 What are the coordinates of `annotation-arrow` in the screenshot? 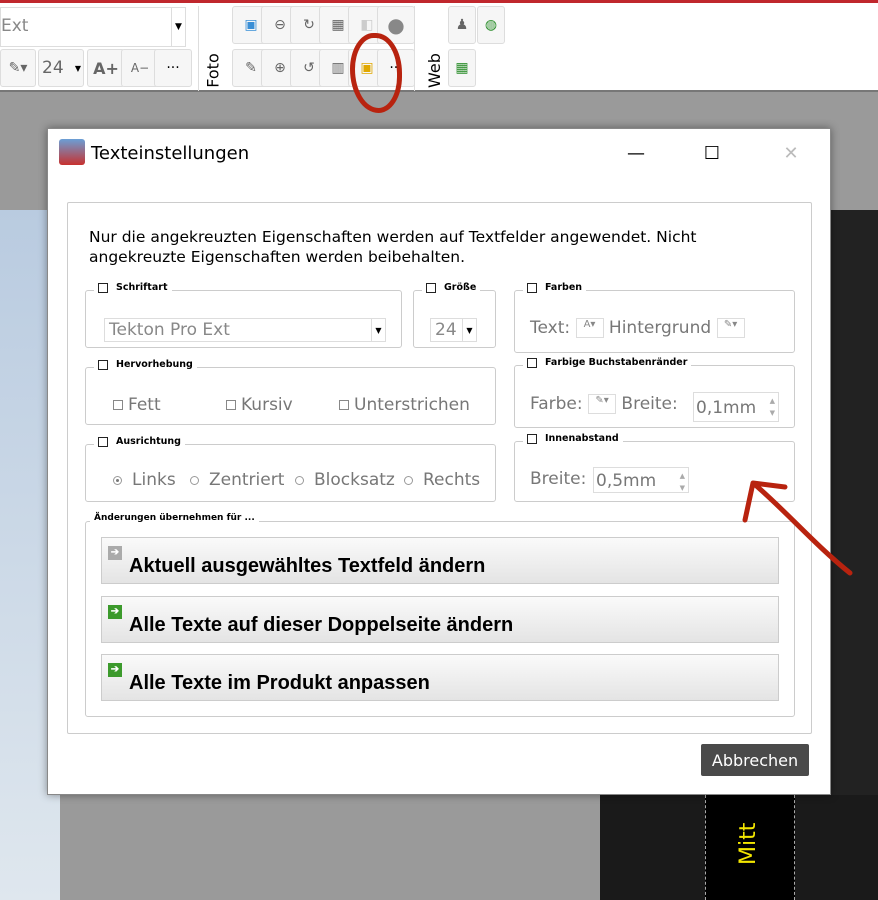 It's located at (797, 528).